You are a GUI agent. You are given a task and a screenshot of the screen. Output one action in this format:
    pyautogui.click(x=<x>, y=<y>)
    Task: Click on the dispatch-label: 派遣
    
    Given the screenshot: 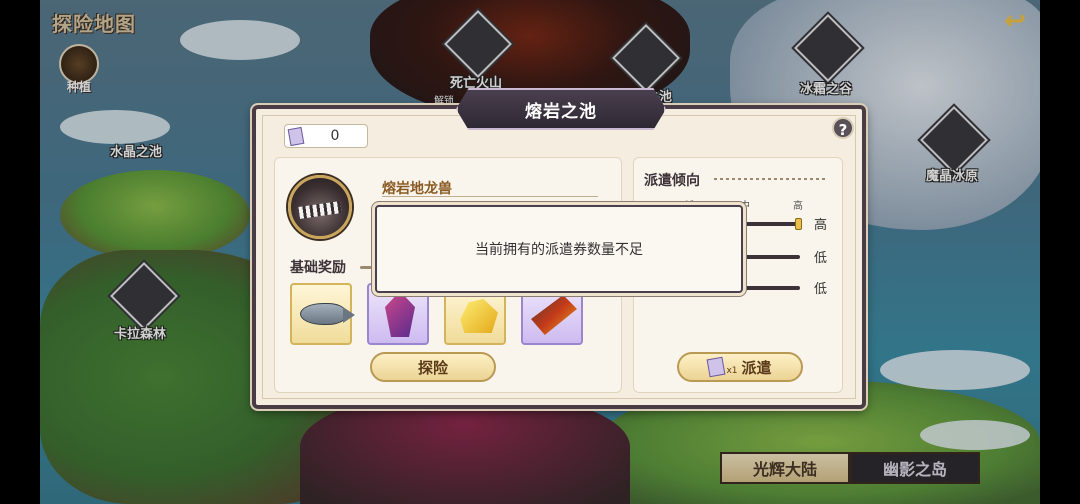 What is the action you would take?
    pyautogui.click(x=756, y=367)
    